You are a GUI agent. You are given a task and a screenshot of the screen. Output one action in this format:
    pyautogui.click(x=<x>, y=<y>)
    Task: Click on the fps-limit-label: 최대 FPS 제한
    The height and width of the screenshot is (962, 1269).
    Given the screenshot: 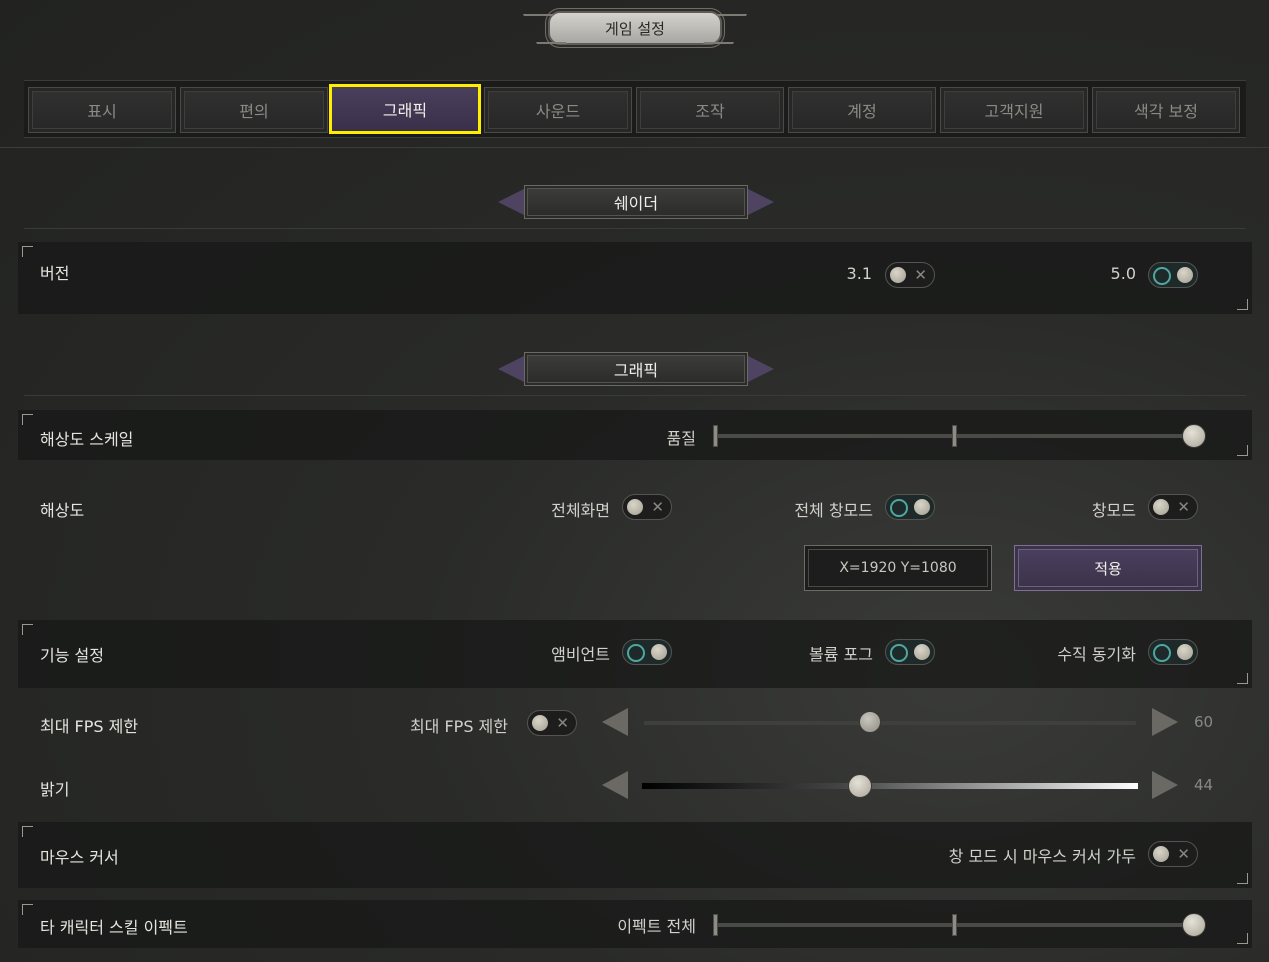 What is the action you would take?
    pyautogui.click(x=89, y=726)
    